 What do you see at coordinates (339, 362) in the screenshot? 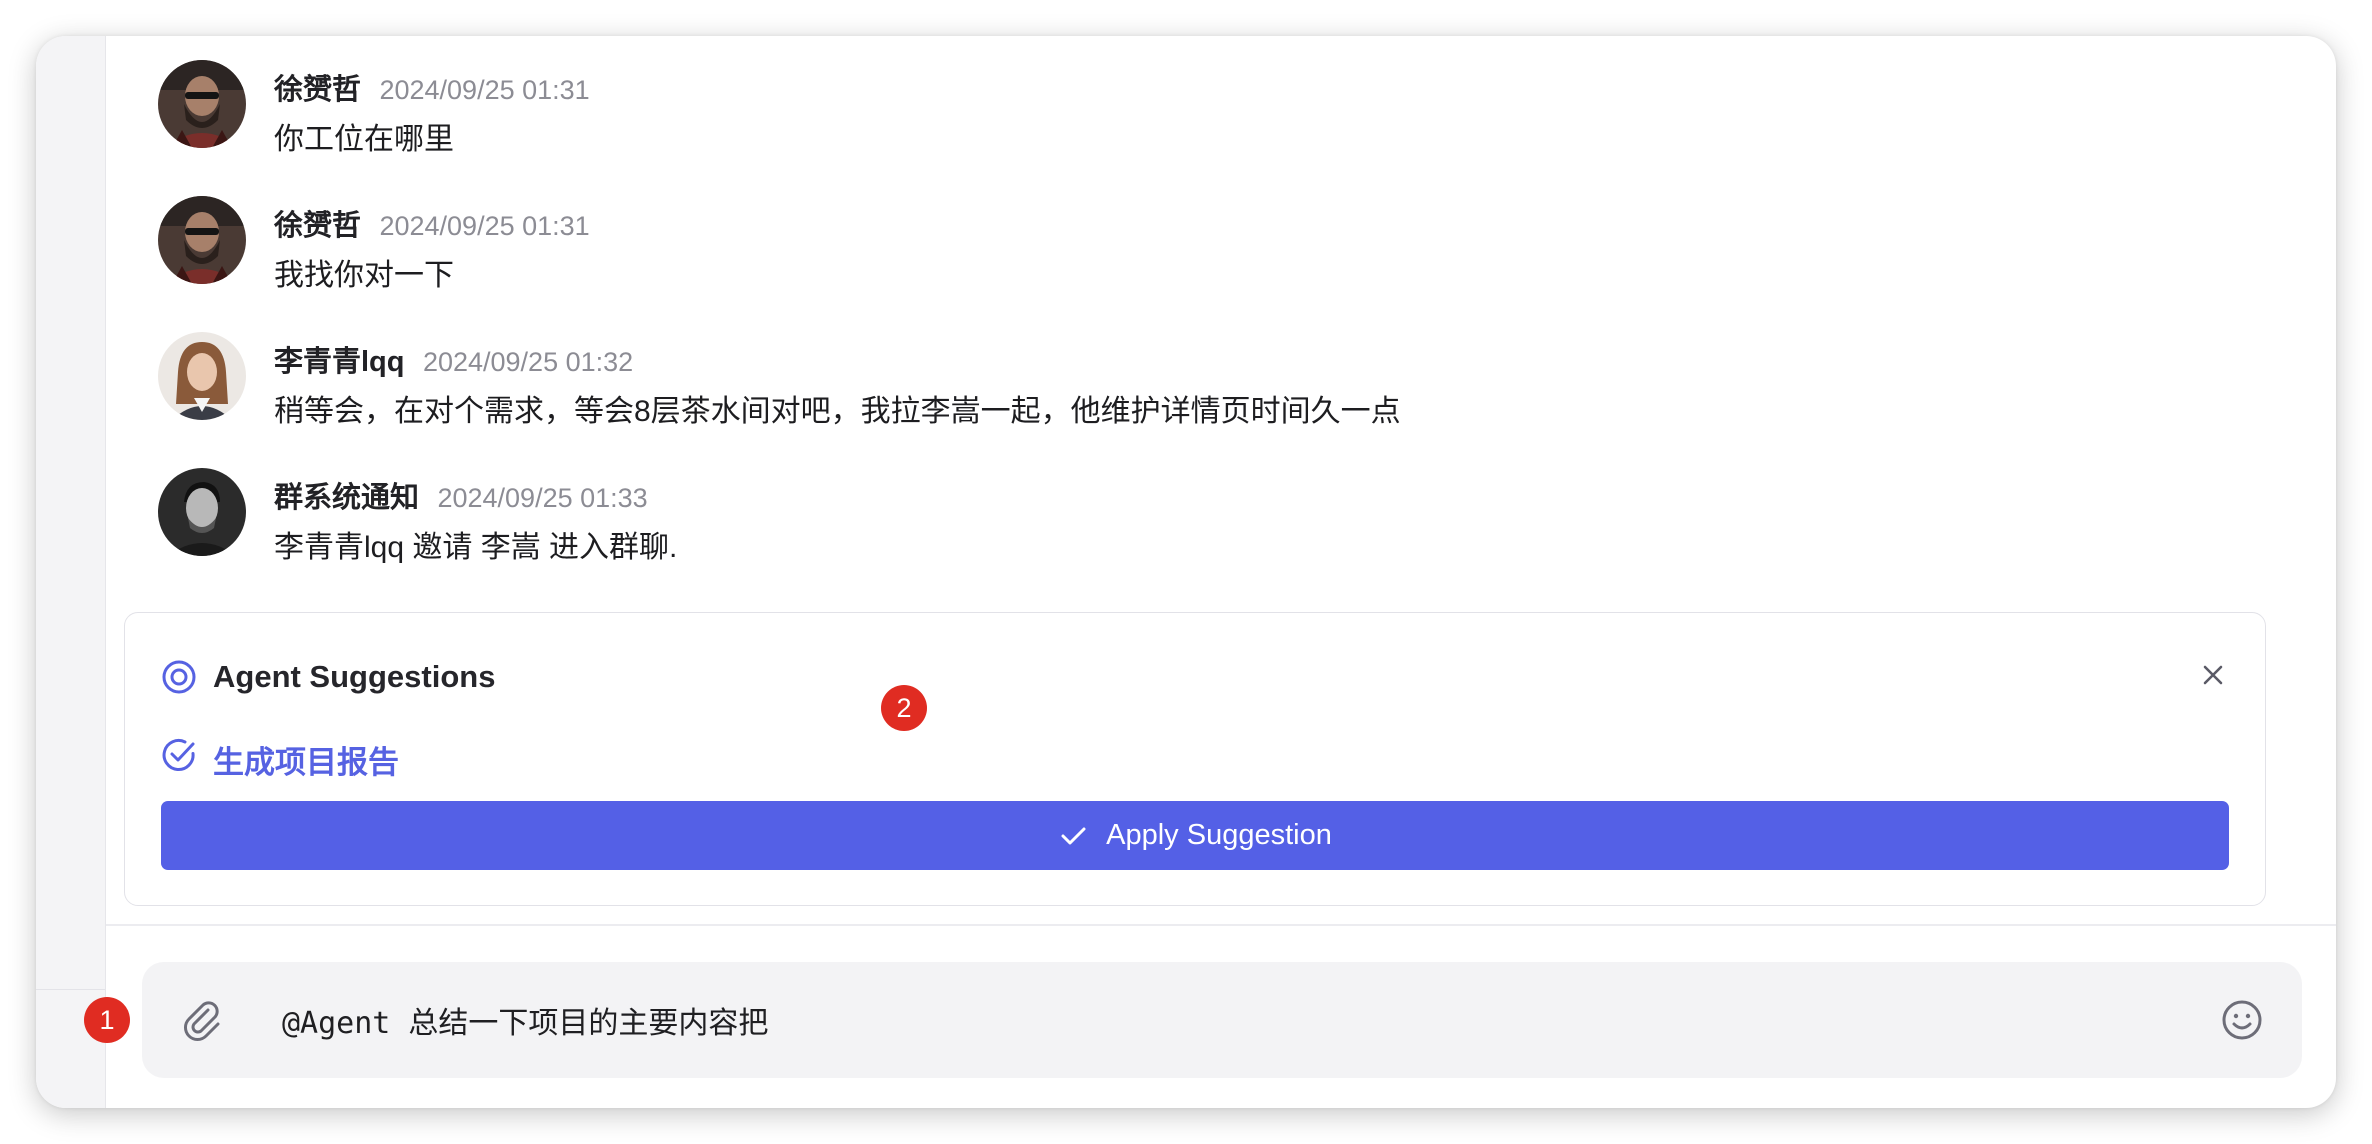
I see `sender-name: 李青青lqq` at bounding box center [339, 362].